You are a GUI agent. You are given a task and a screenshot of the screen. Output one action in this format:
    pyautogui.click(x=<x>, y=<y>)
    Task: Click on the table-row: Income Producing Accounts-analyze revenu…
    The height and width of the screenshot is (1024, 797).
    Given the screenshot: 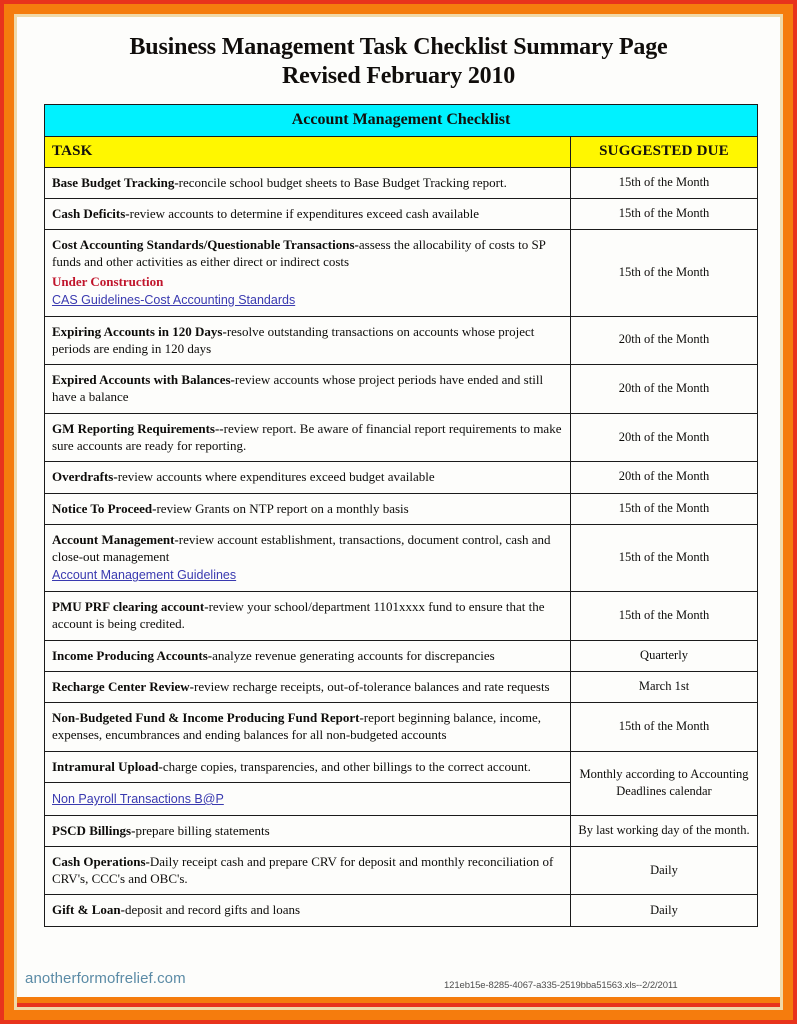 What is the action you would take?
    pyautogui.click(x=401, y=655)
    